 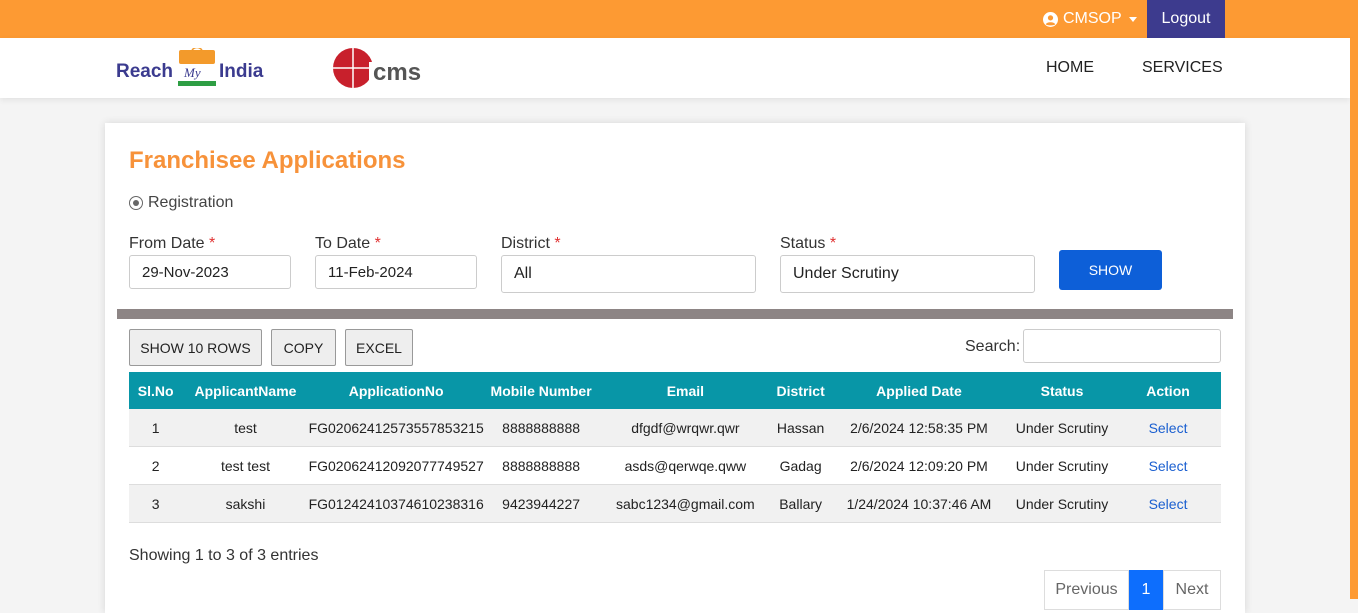 I want to click on cms-logo: cms, so click(x=393, y=68).